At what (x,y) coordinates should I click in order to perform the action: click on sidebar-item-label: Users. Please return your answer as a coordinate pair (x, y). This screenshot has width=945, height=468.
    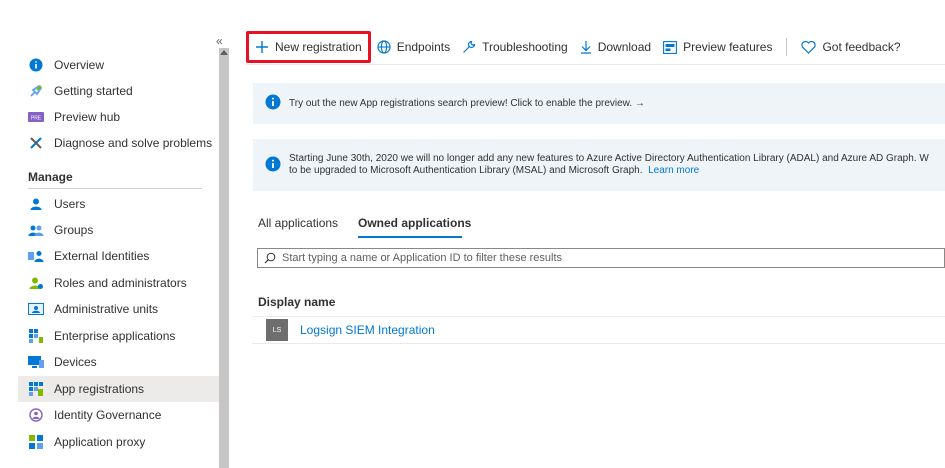
    Looking at the image, I should click on (70, 204).